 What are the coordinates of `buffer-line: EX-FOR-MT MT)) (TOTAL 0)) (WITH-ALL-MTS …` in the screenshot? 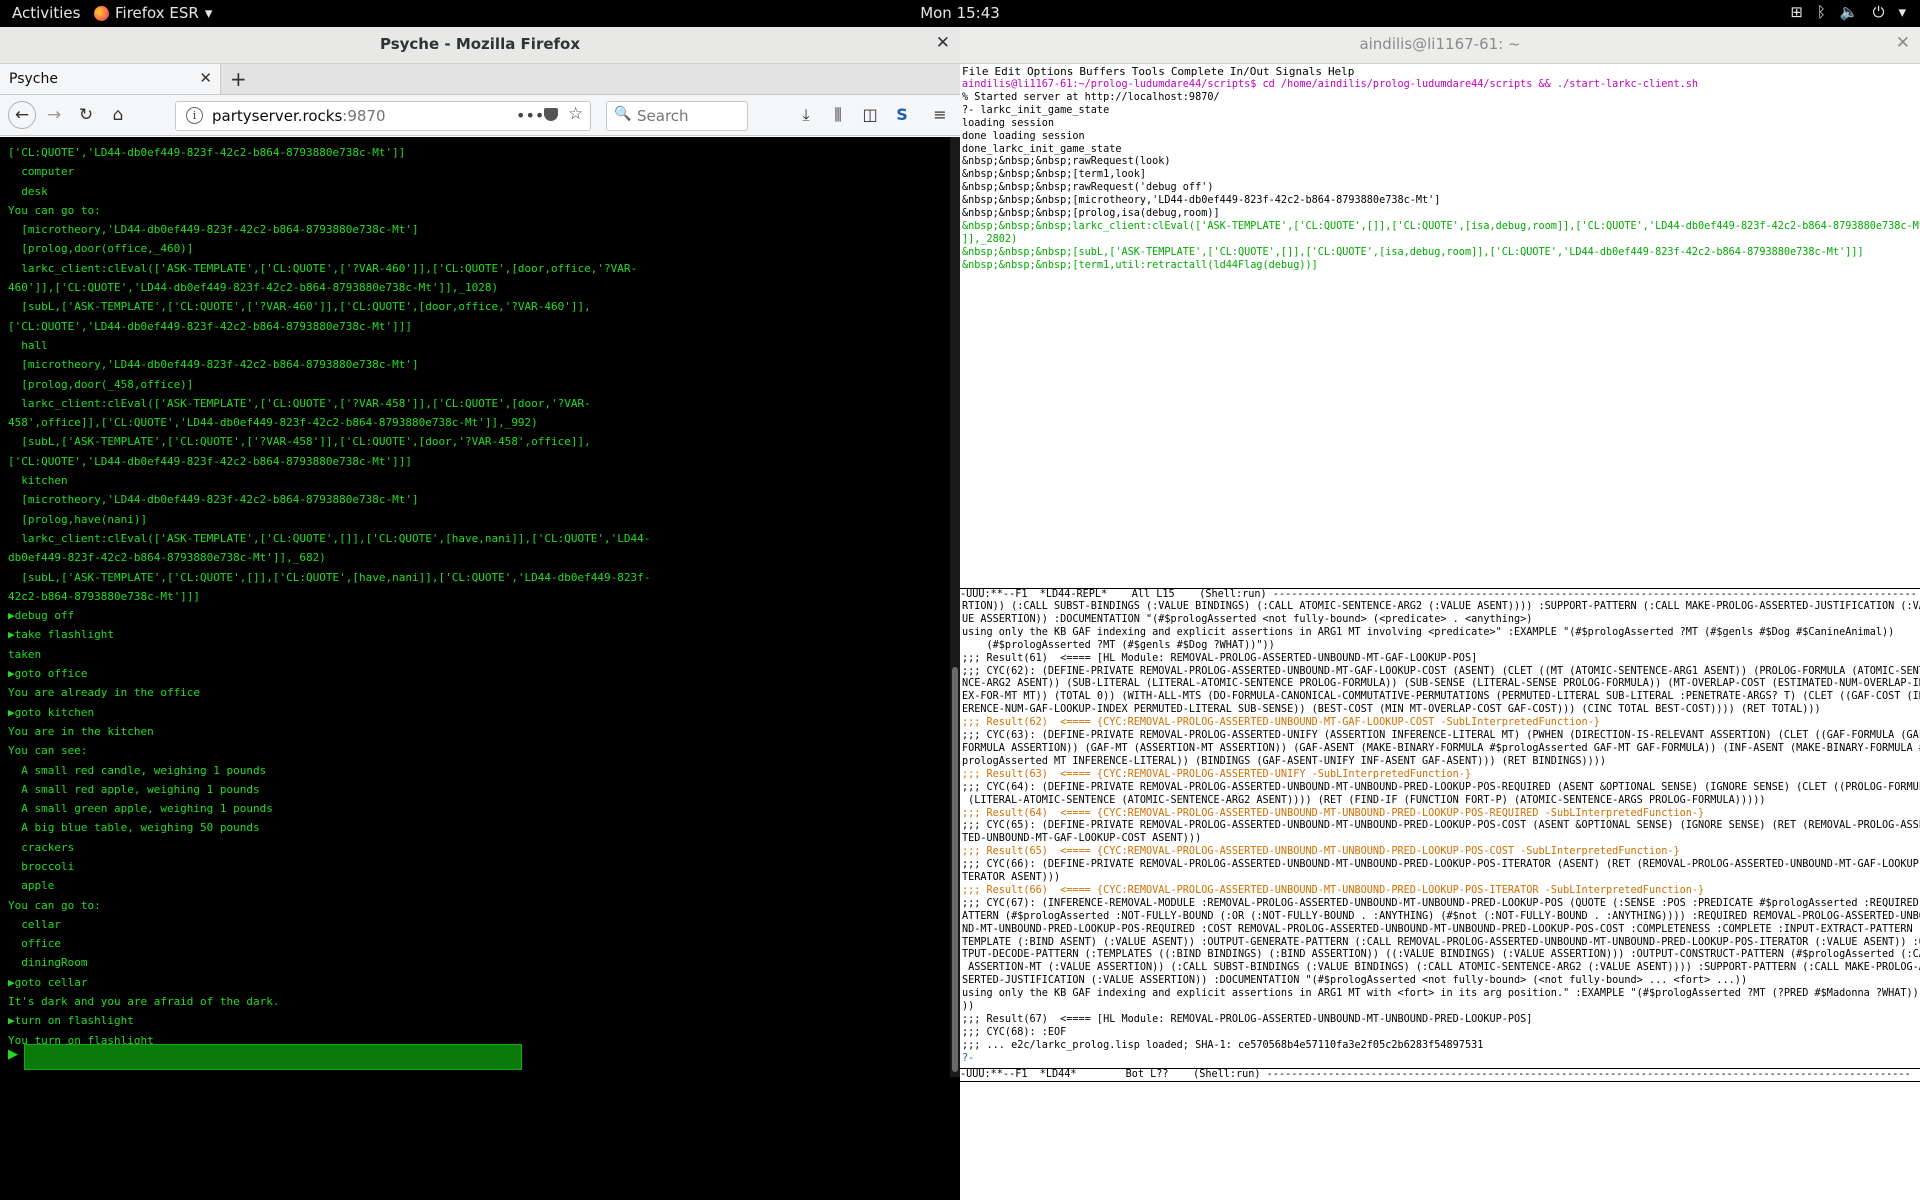 It's located at (1441, 697).